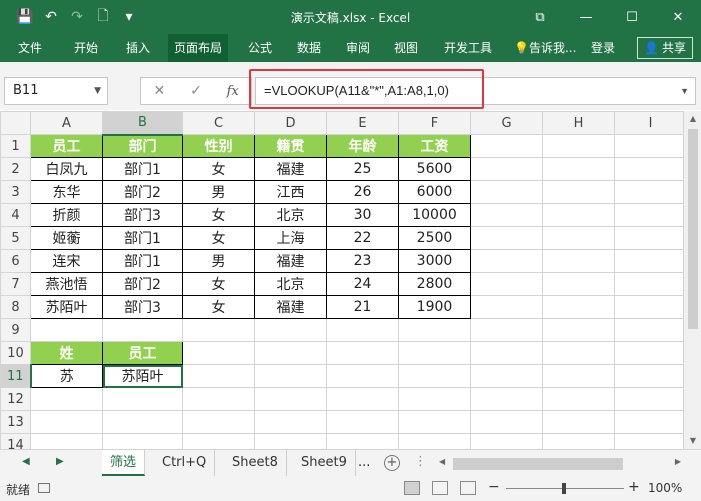 The height and width of the screenshot is (501, 701). What do you see at coordinates (15, 284) in the screenshot?
I see `row-header: 7` at bounding box center [15, 284].